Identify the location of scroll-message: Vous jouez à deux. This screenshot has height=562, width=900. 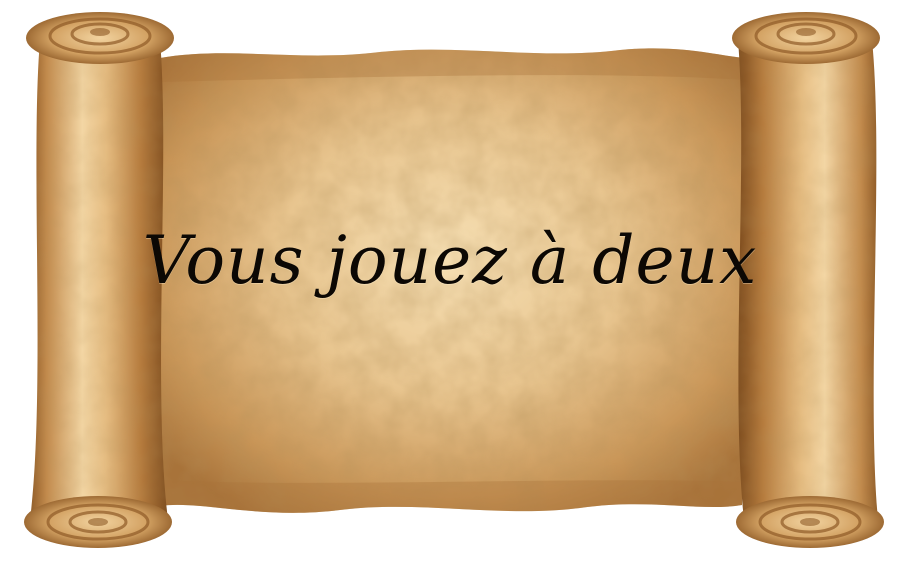
(450, 260).